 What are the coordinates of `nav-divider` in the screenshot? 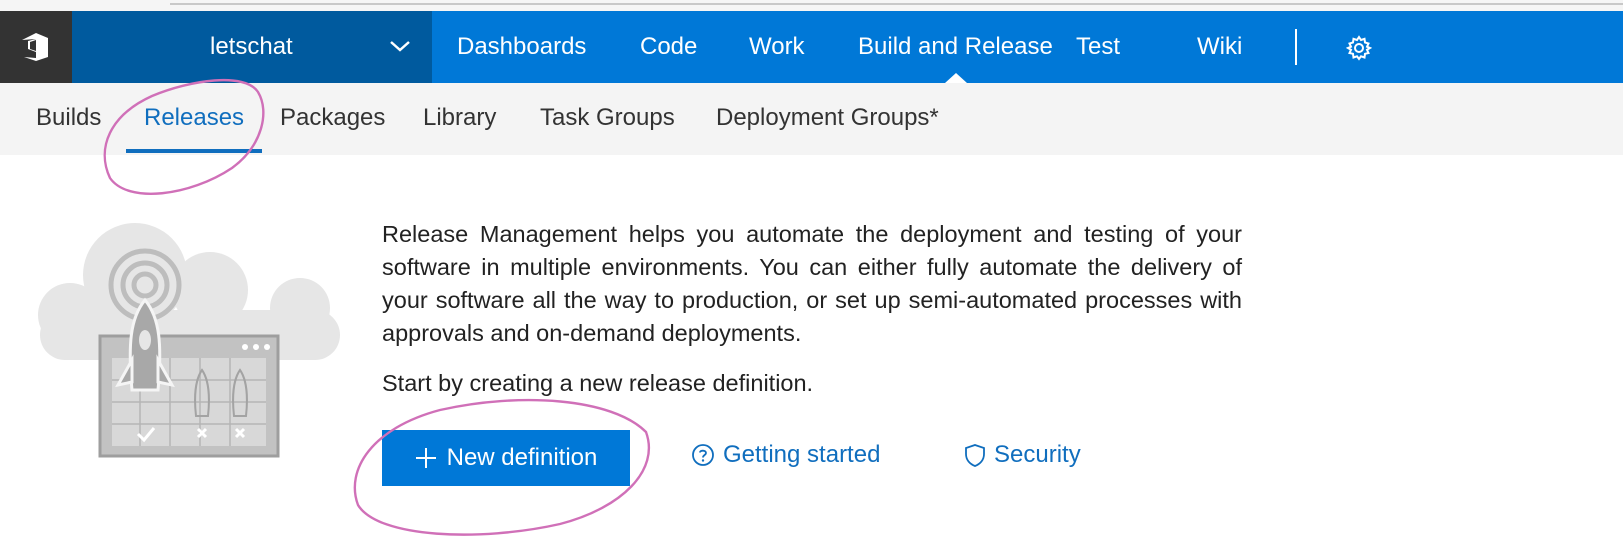 It's located at (1296, 47).